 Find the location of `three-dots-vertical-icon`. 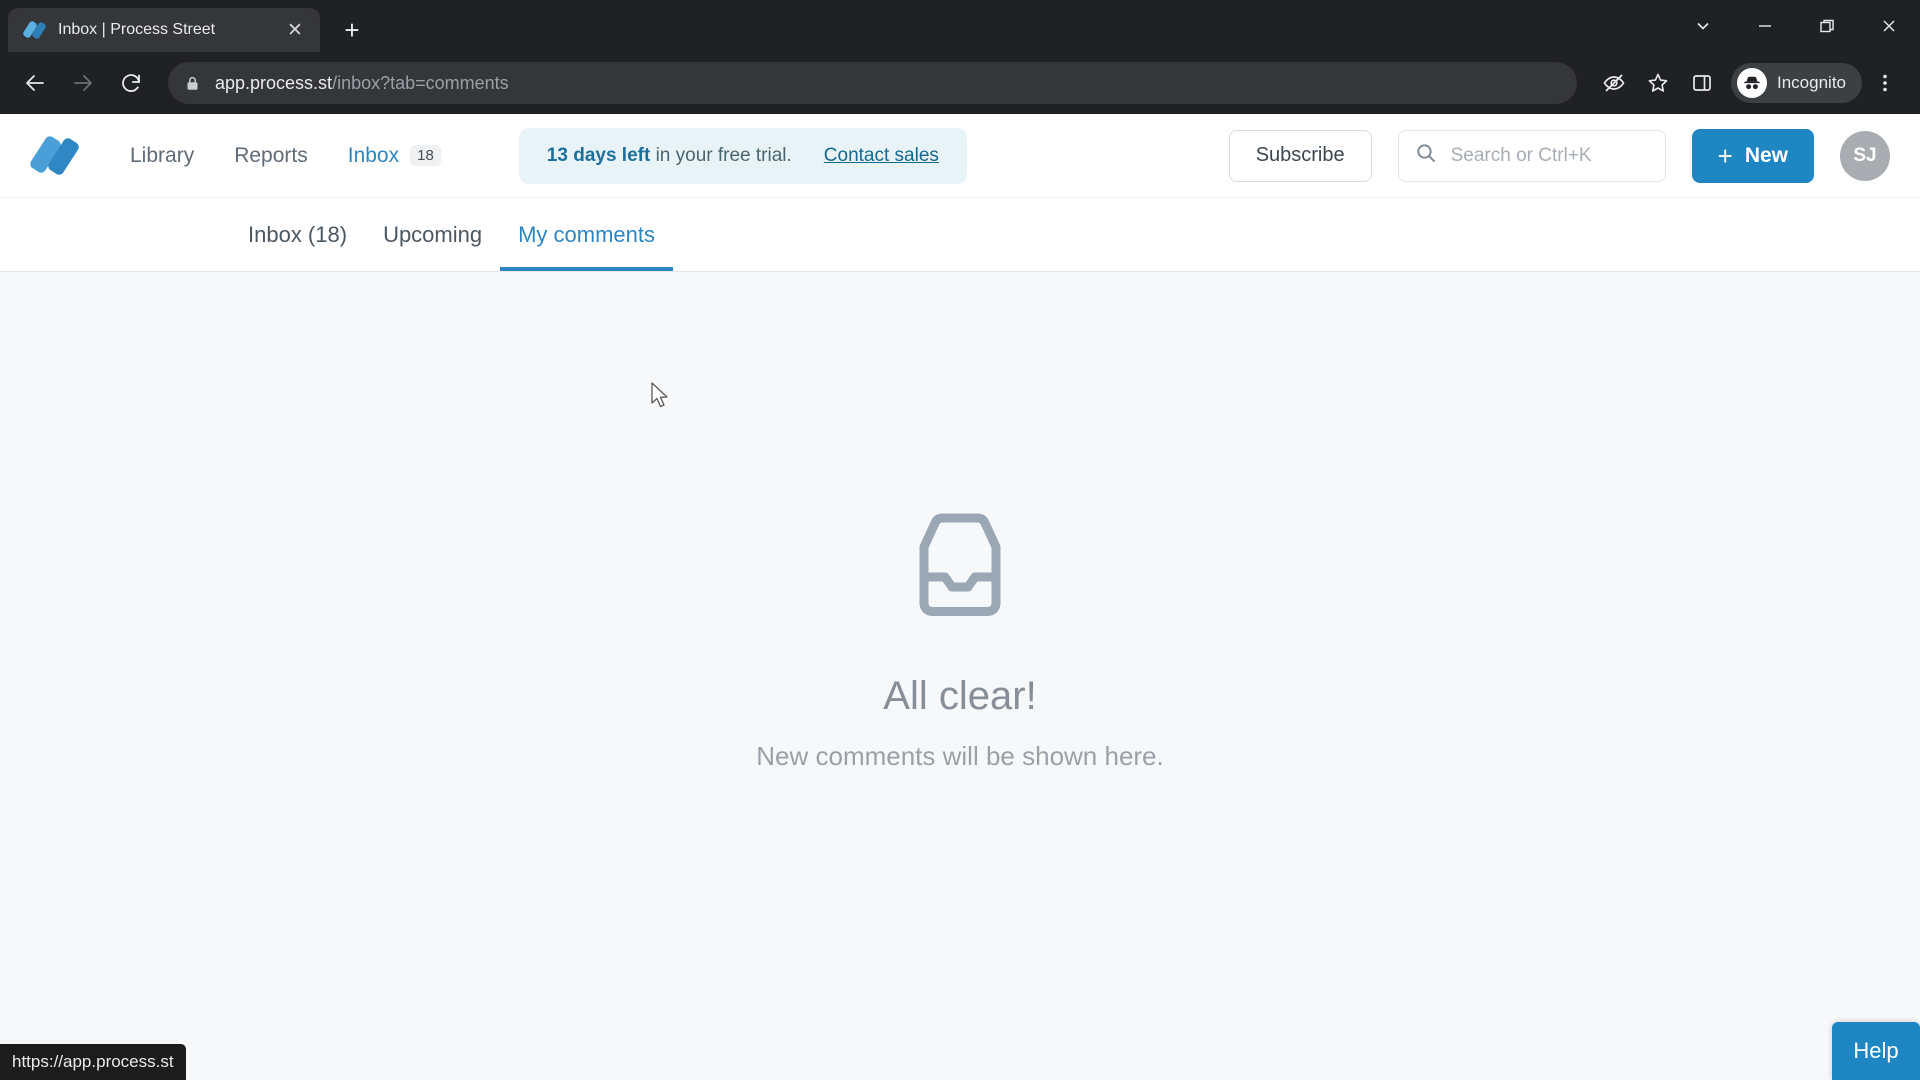

three-dots-vertical-icon is located at coordinates (1885, 83).